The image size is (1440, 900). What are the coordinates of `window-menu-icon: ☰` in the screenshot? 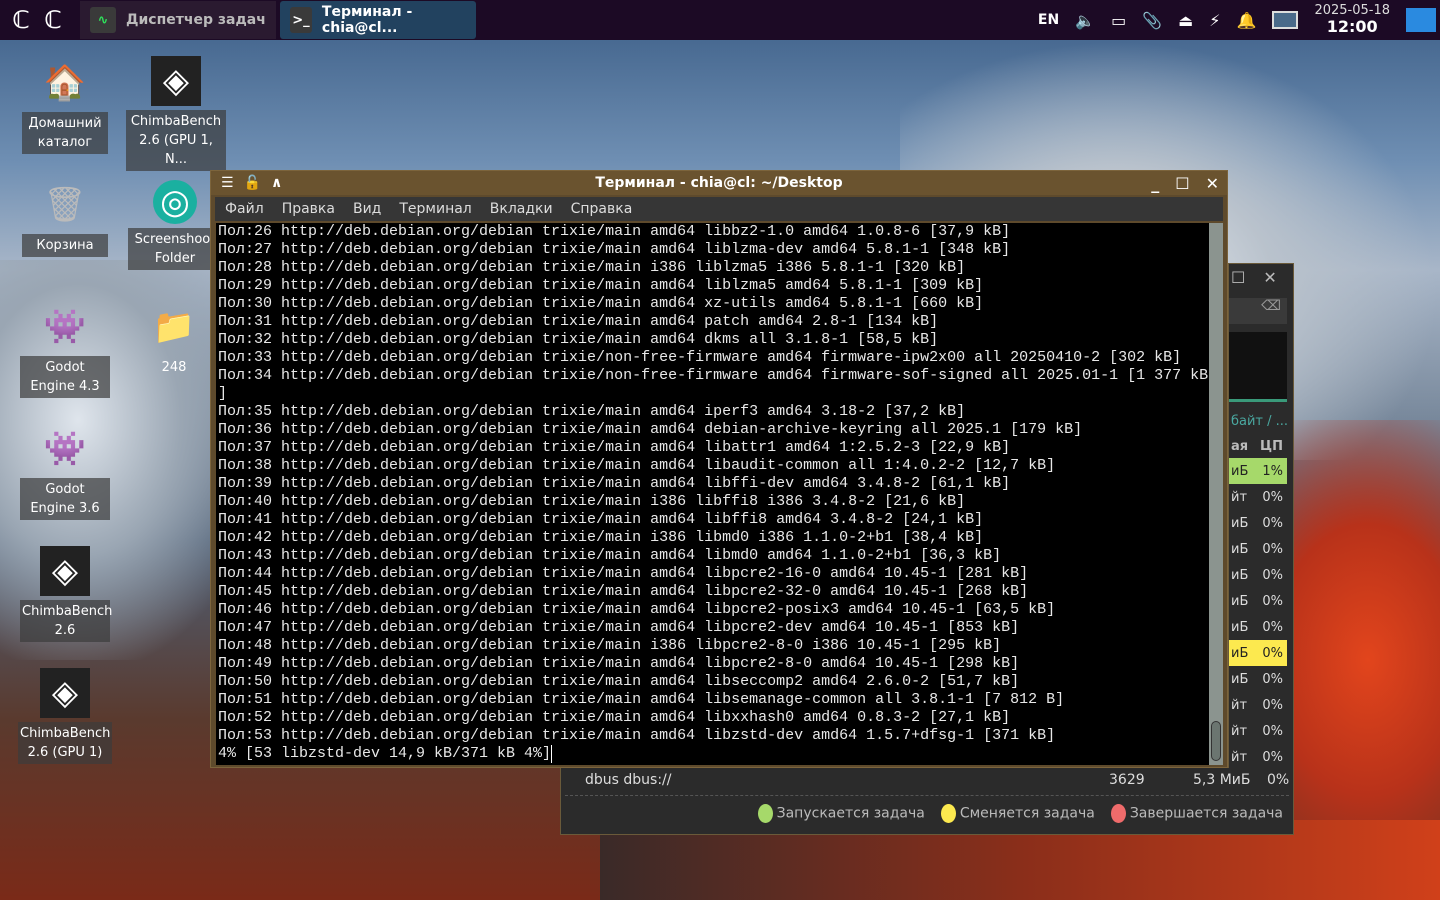 It's located at (227, 183).